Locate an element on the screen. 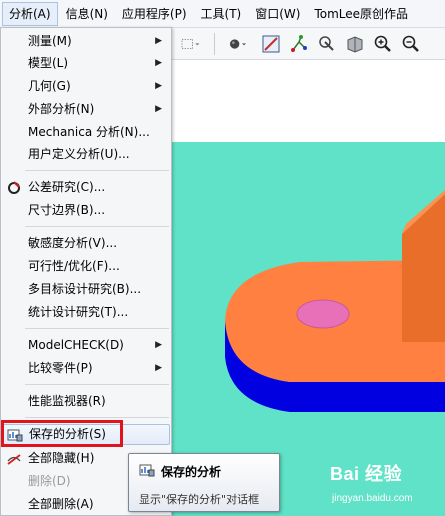 The image size is (445, 516). menu-tools: 工具(T) is located at coordinates (221, 14).